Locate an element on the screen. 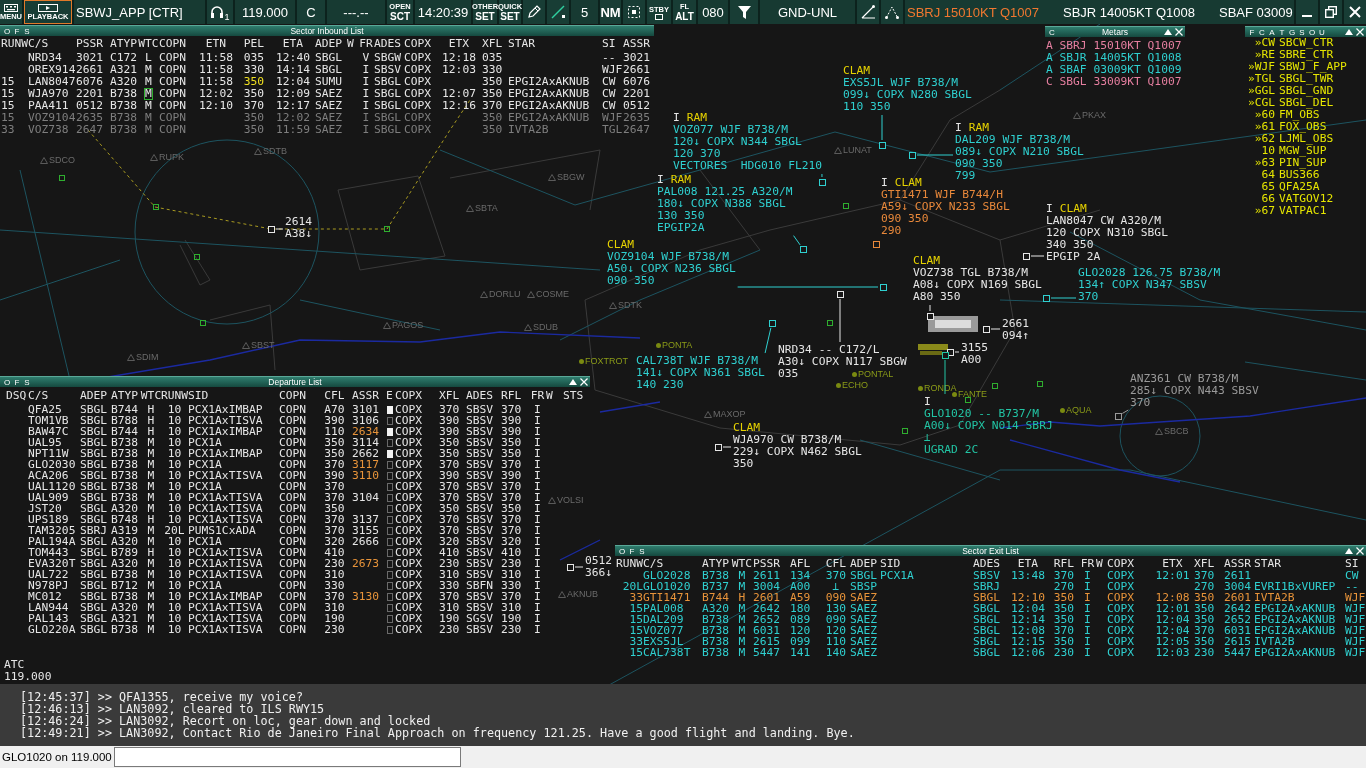  controller-callsign: SBGL_TWR is located at coordinates (1306, 79).